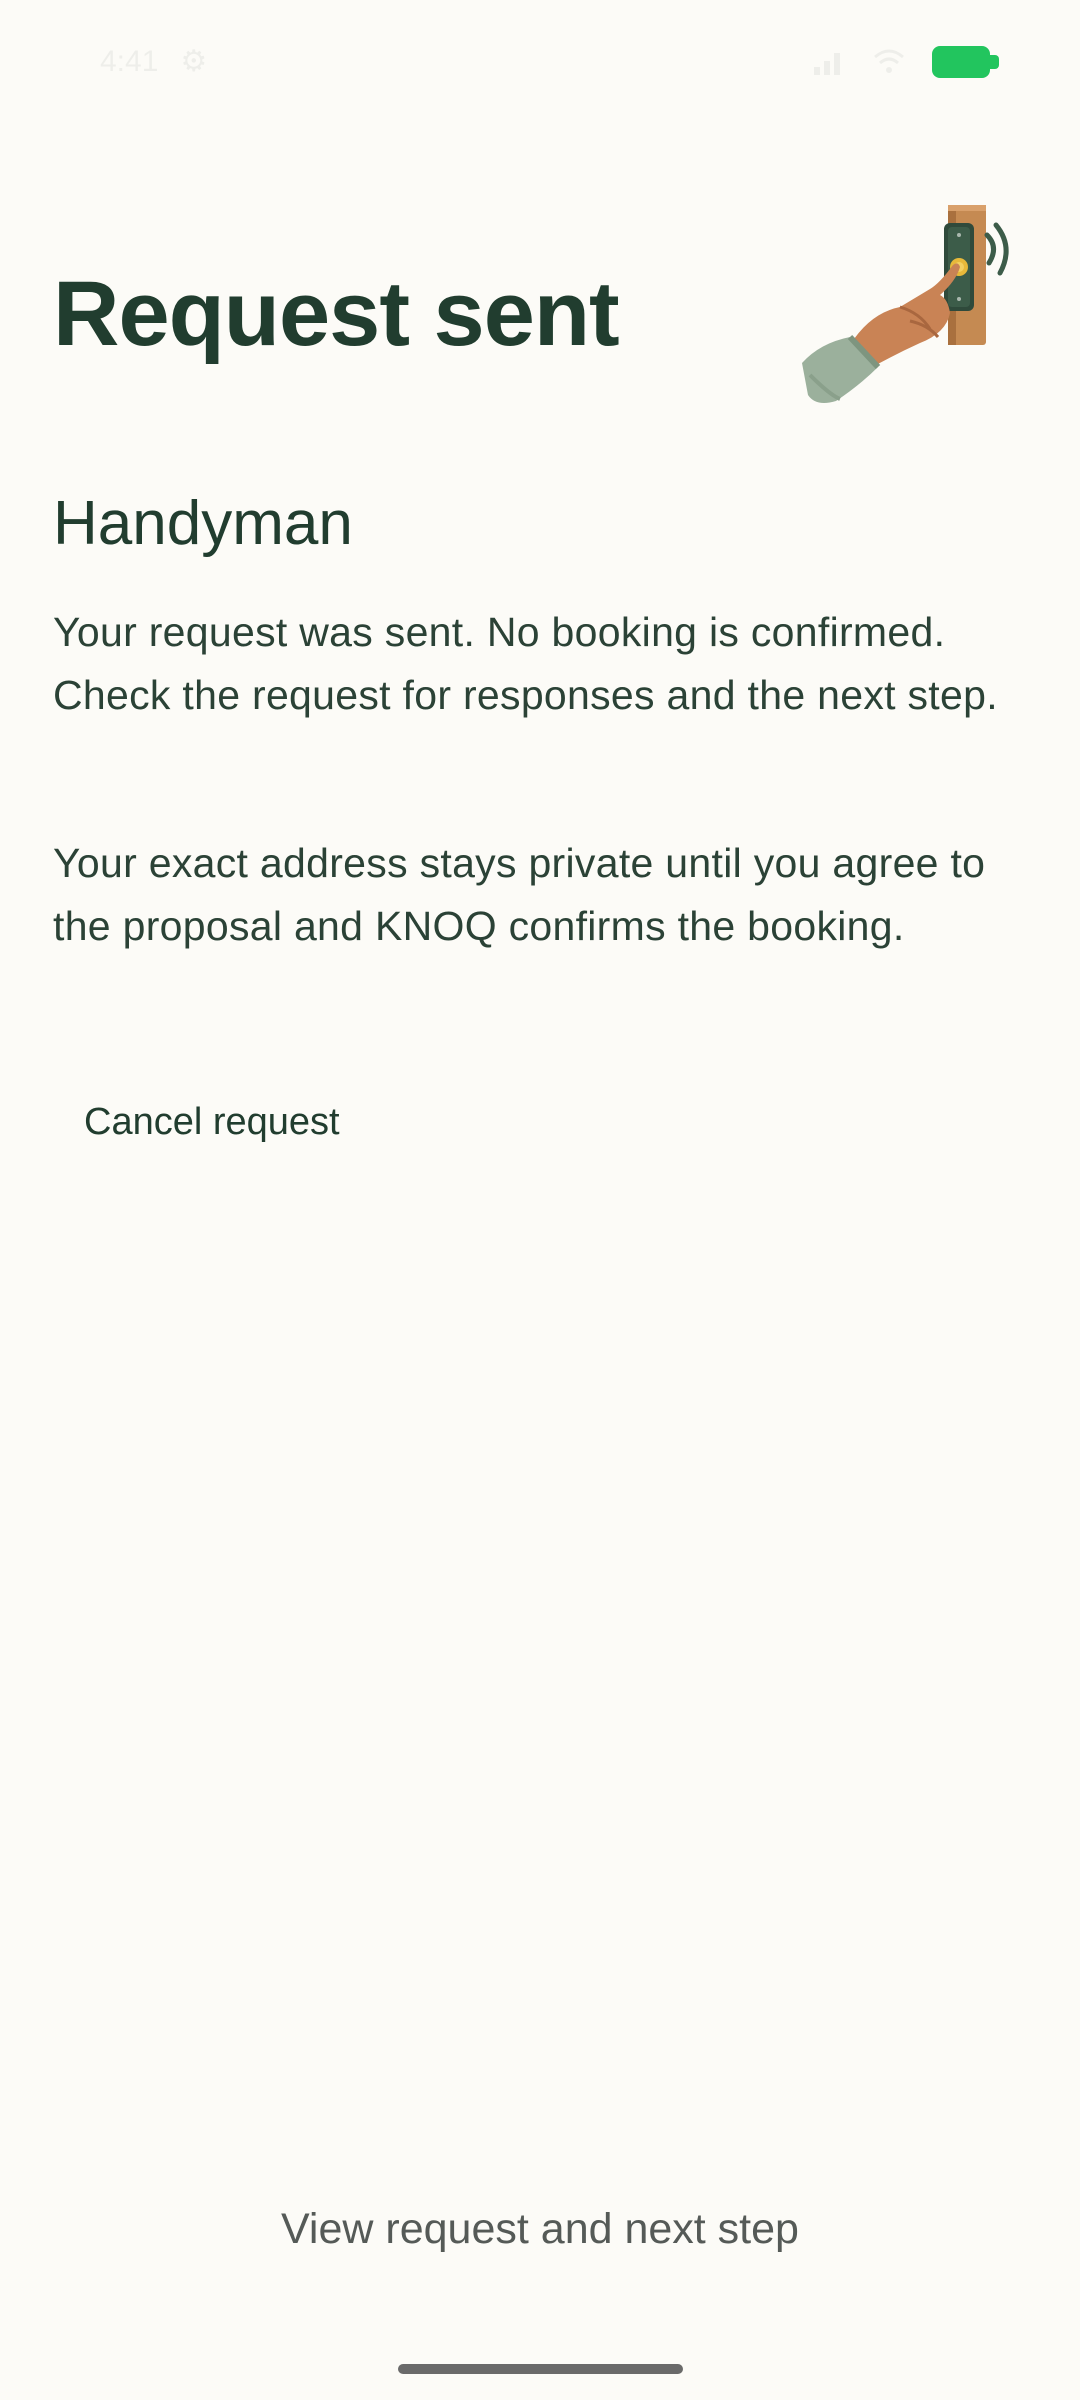  I want to click on battery-tip, so click(994, 62).